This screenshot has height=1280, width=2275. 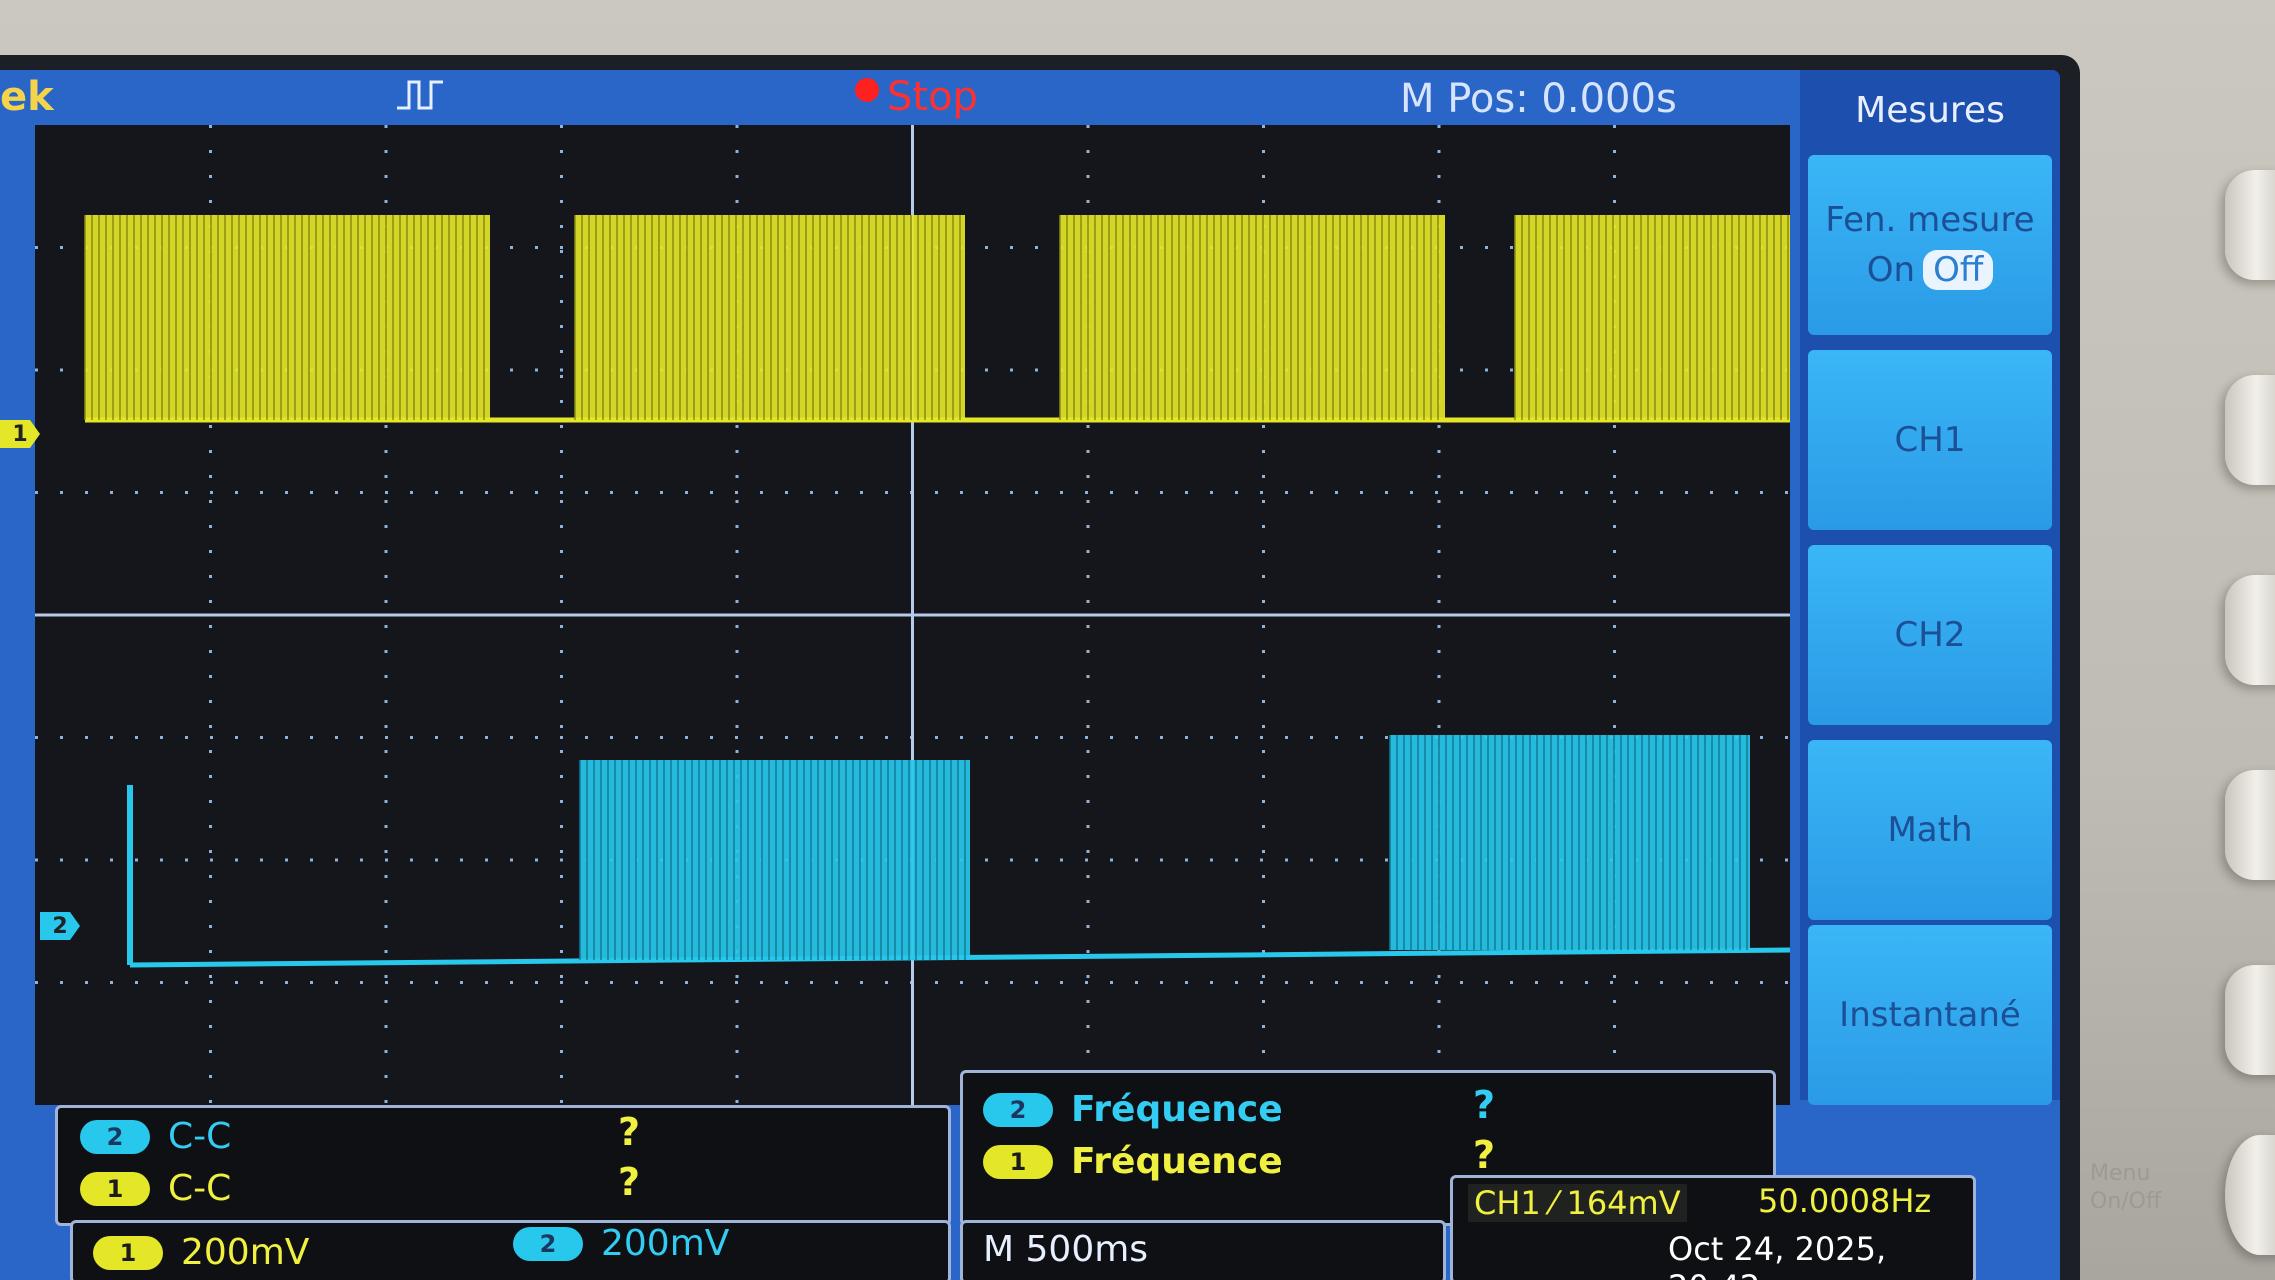 I want to click on menu-title: Mesures, so click(x=1930, y=110).